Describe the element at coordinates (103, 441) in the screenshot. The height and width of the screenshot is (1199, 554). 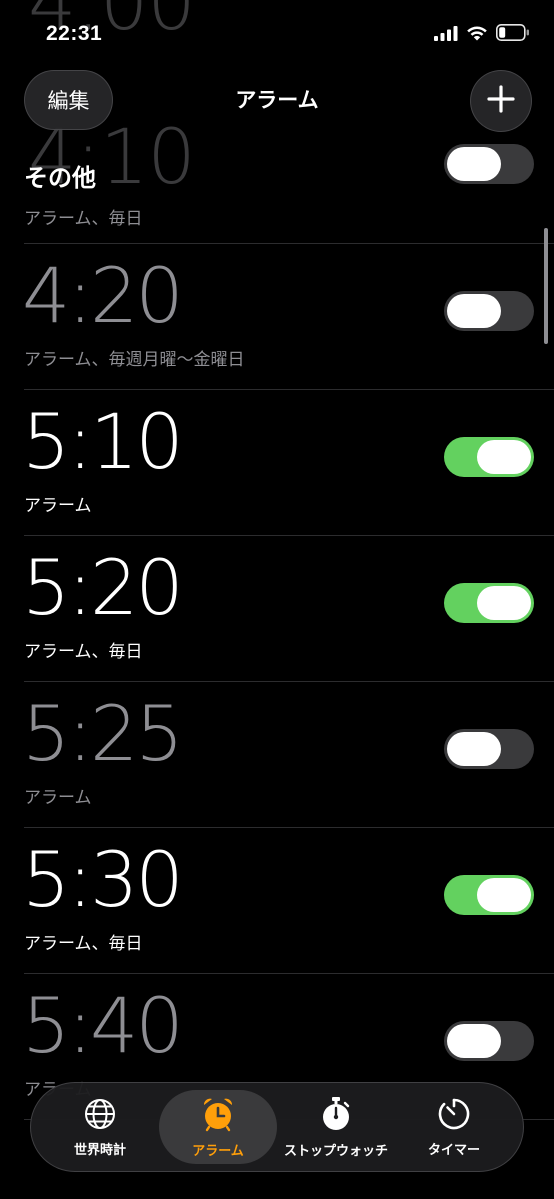
I see `alarm-time: 5:10` at that location.